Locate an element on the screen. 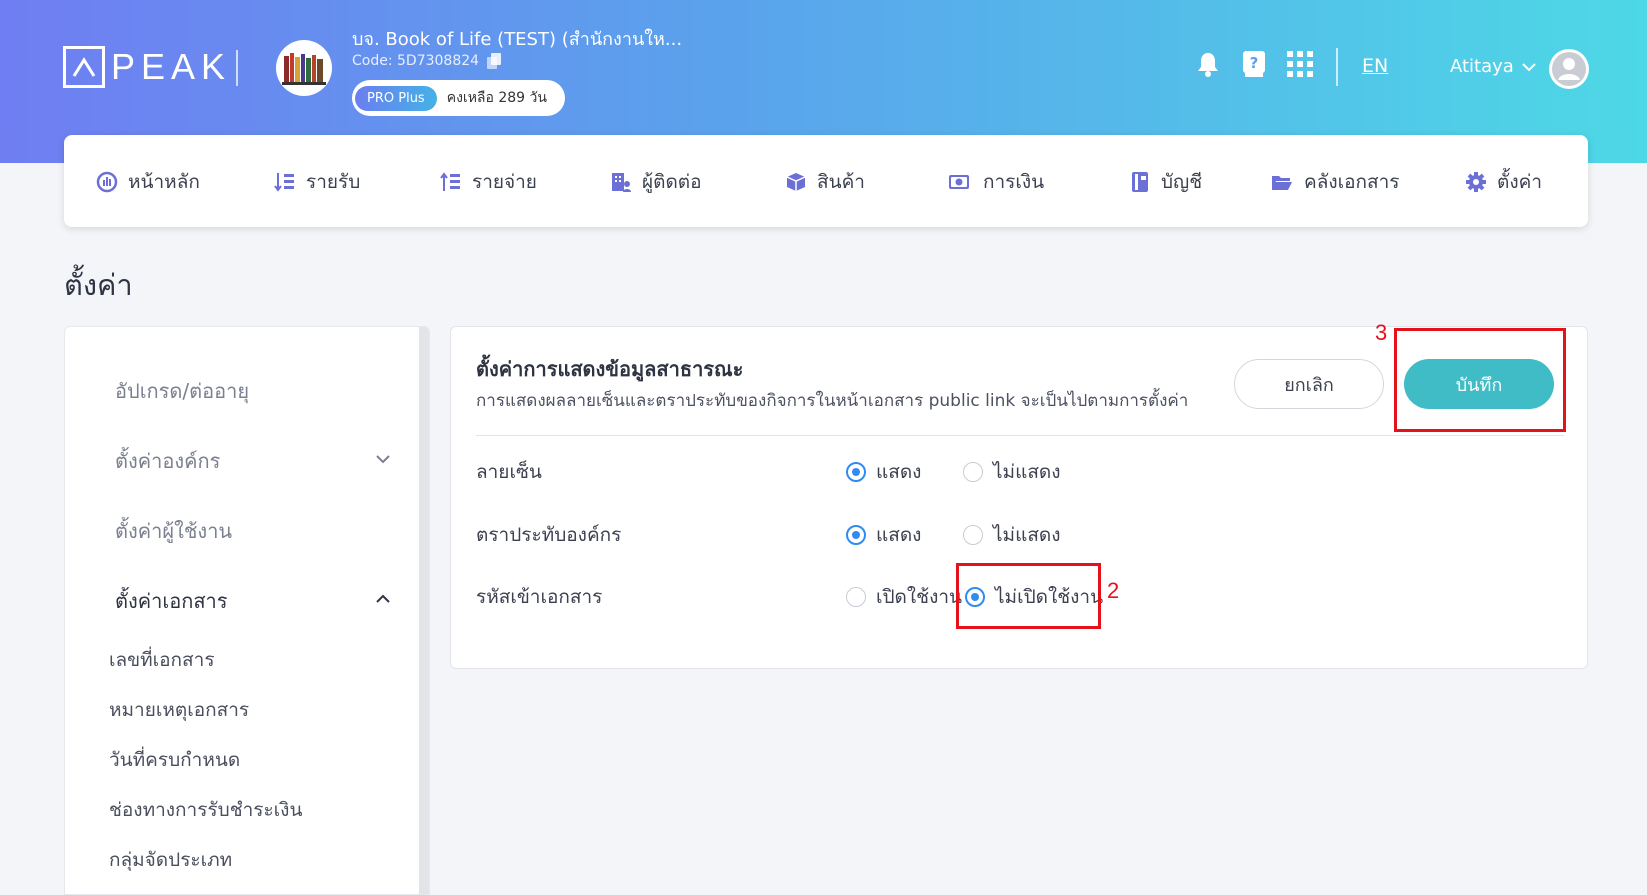 Image resolution: width=1647 pixels, height=895 pixels. nav-item-documents: คลังเอกสาร is located at coordinates (1335, 182).